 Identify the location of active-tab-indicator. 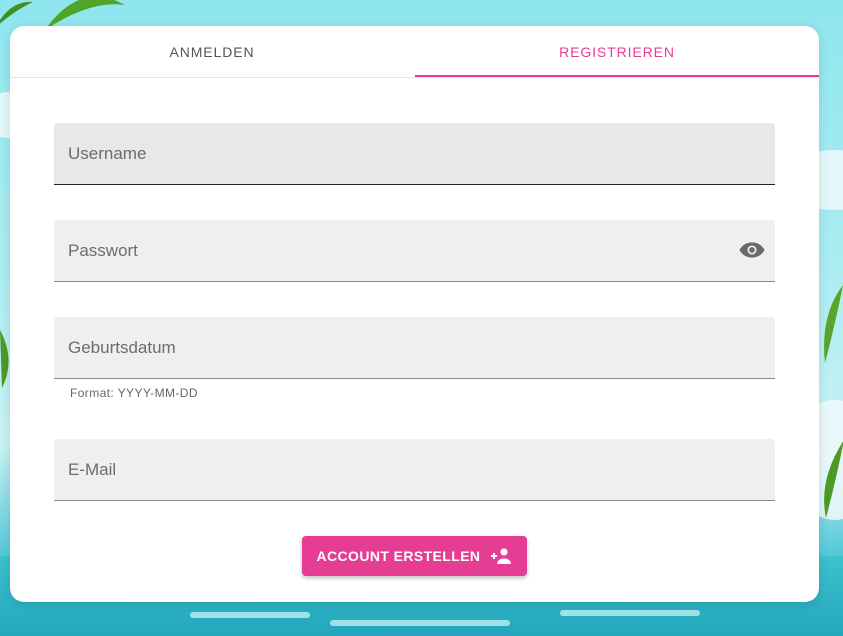
(617, 76).